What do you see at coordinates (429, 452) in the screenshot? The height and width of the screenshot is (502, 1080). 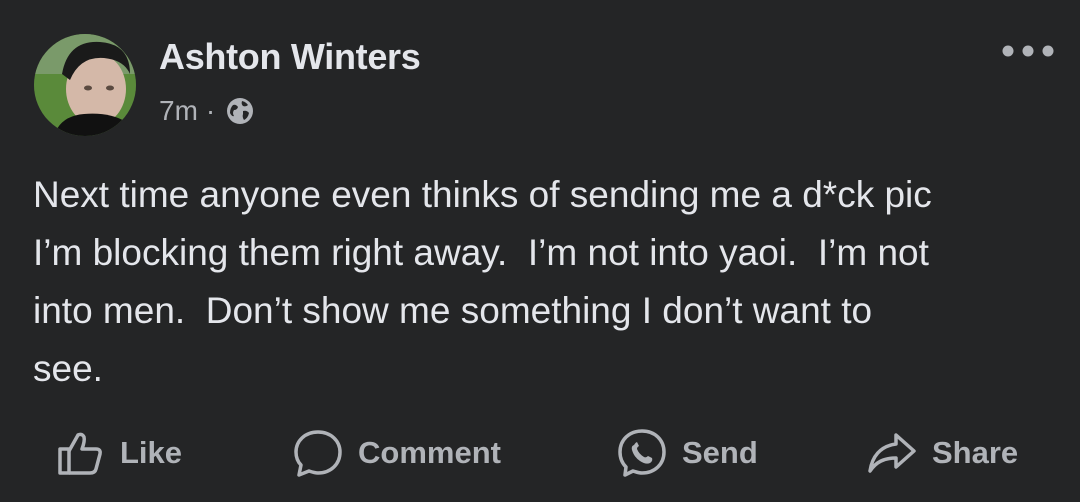 I see `comment-label: Comment` at bounding box center [429, 452].